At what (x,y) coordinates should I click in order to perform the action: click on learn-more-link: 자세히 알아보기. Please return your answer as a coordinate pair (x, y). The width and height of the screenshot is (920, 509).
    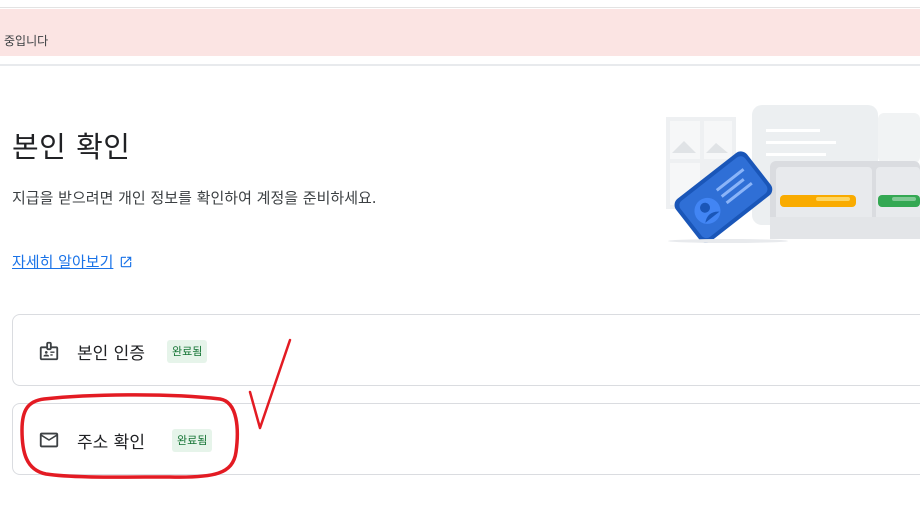
    Looking at the image, I should click on (72, 261).